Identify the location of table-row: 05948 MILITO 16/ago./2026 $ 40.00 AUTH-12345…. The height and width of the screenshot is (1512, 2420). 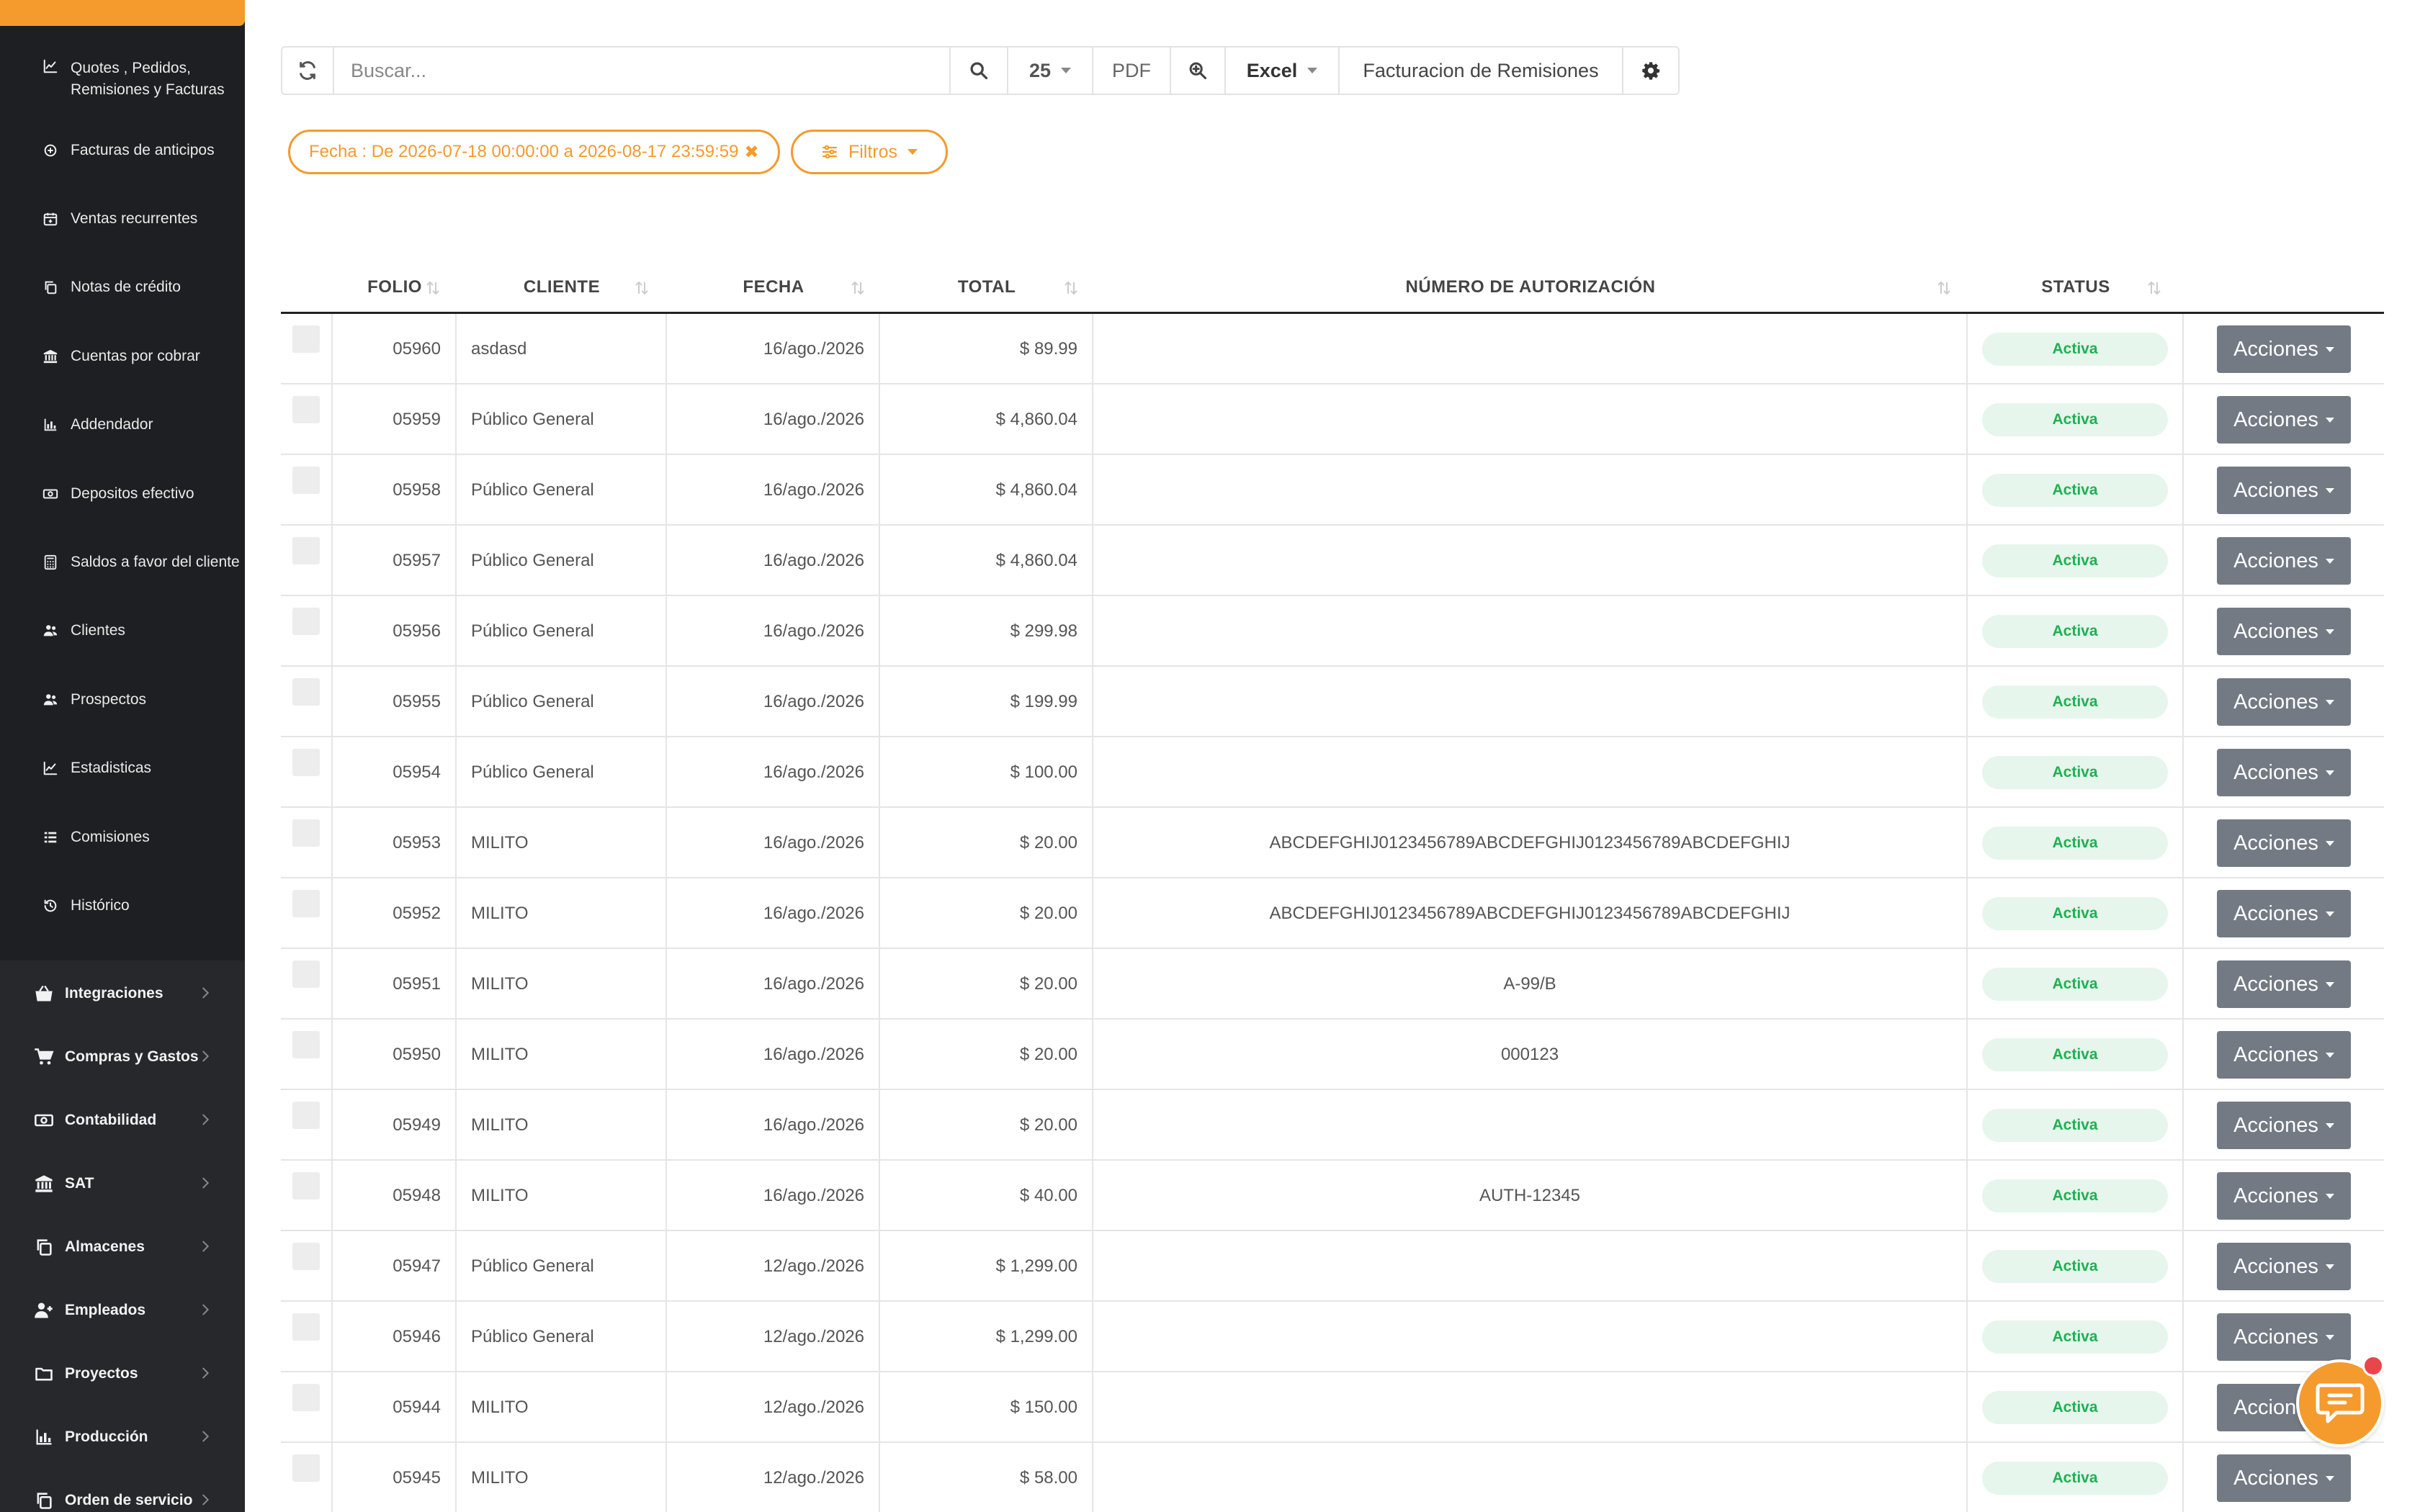
(1332, 1196).